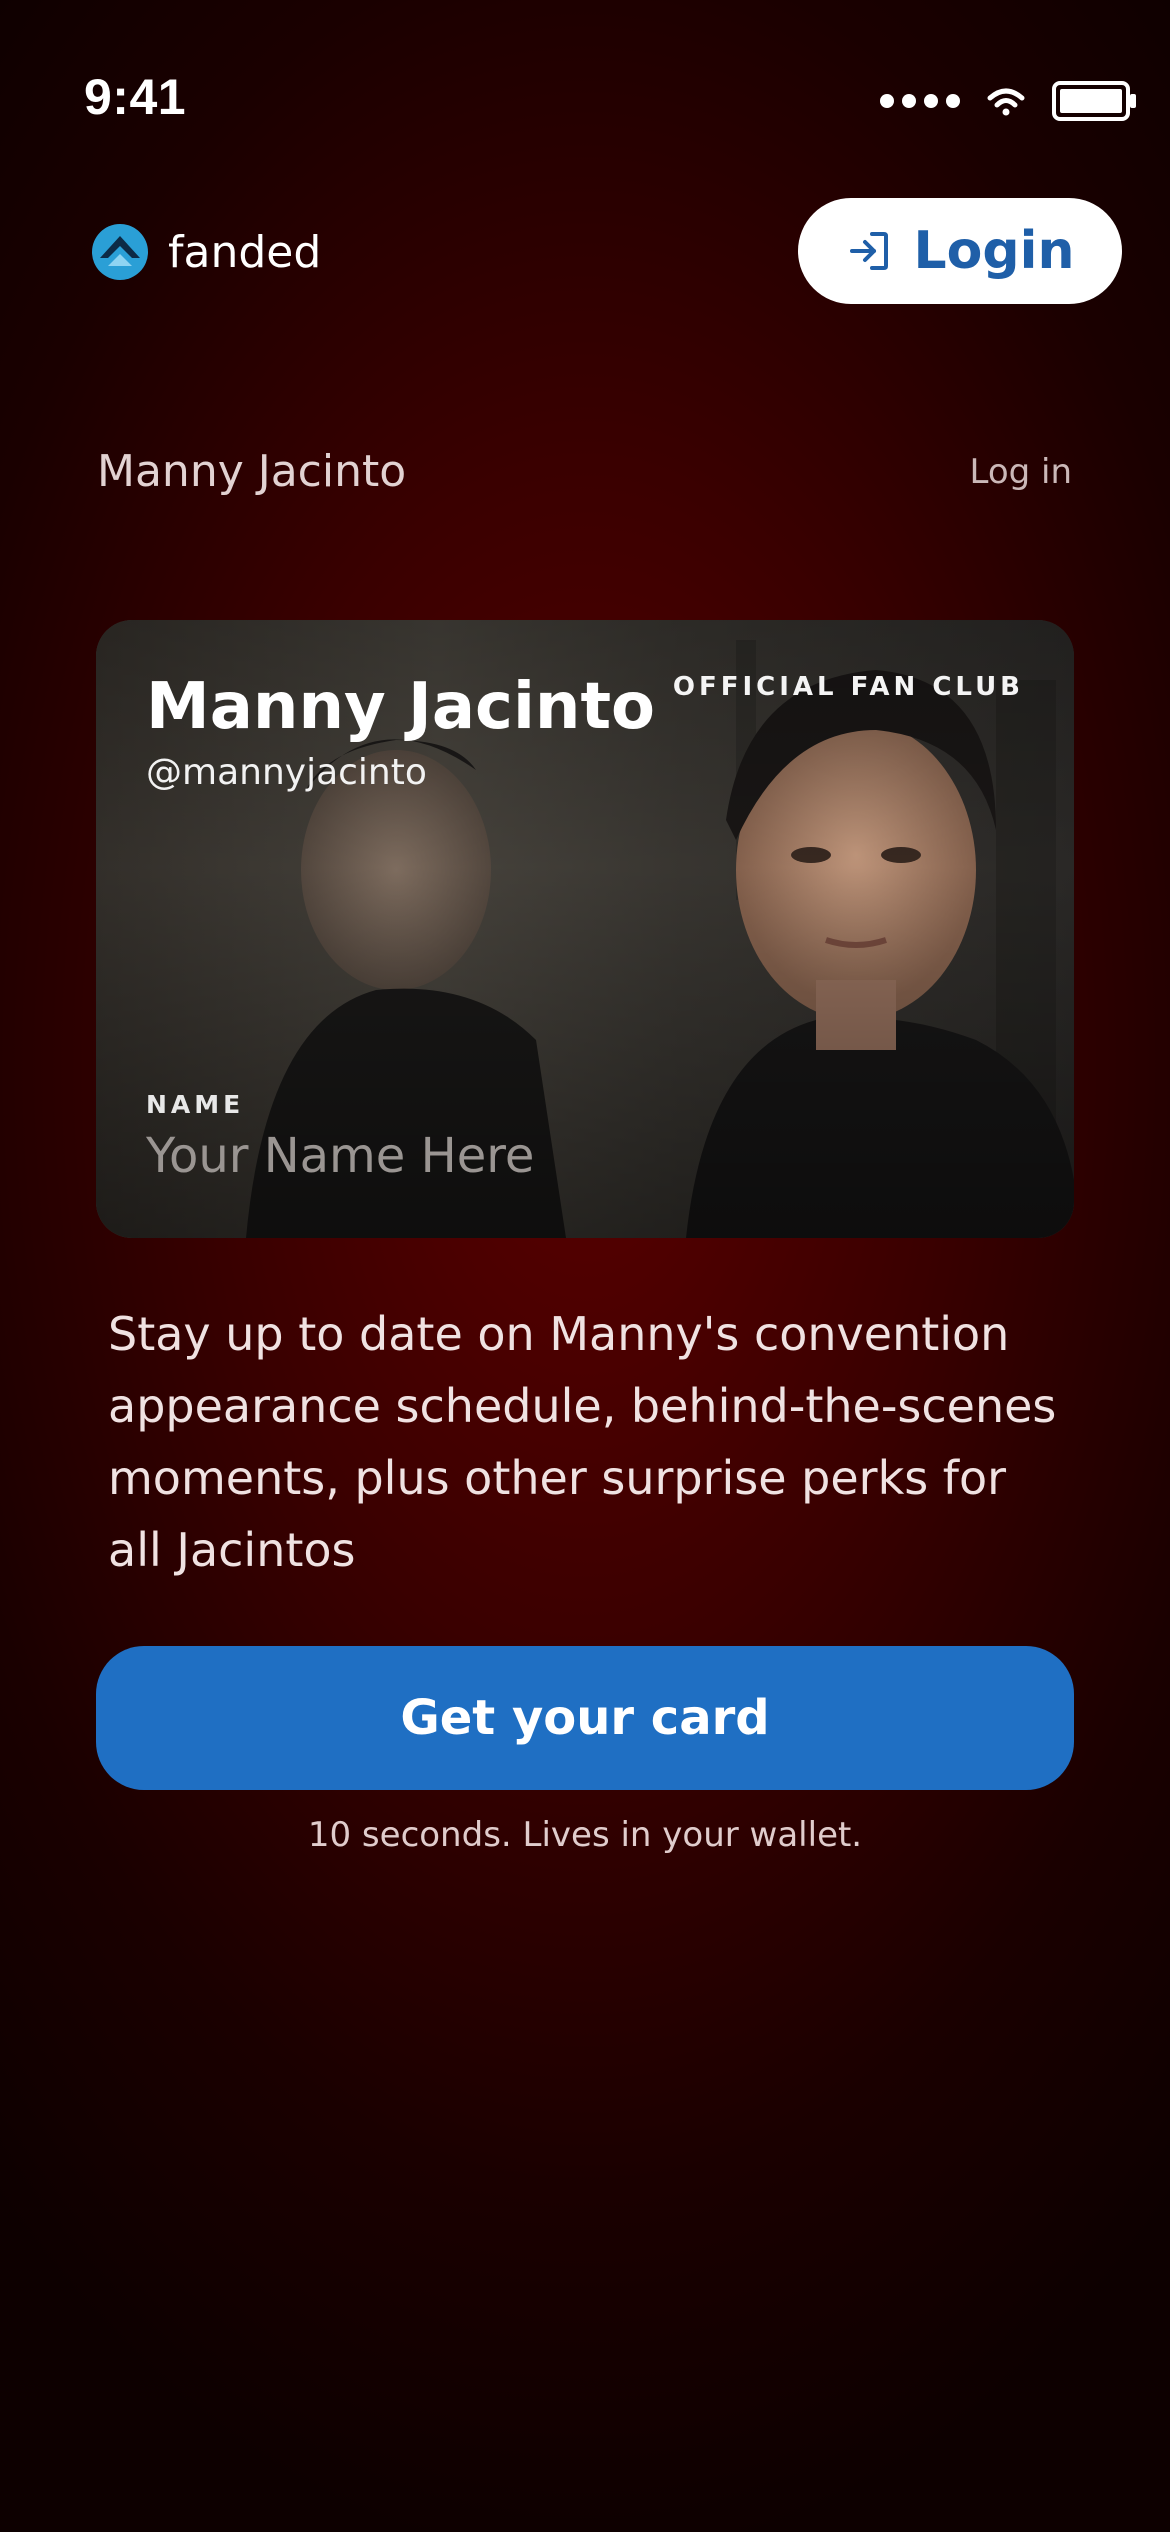 The width and height of the screenshot is (1170, 2532). Describe the element at coordinates (195, 1104) in the screenshot. I see `card-name-label: NAME` at that location.